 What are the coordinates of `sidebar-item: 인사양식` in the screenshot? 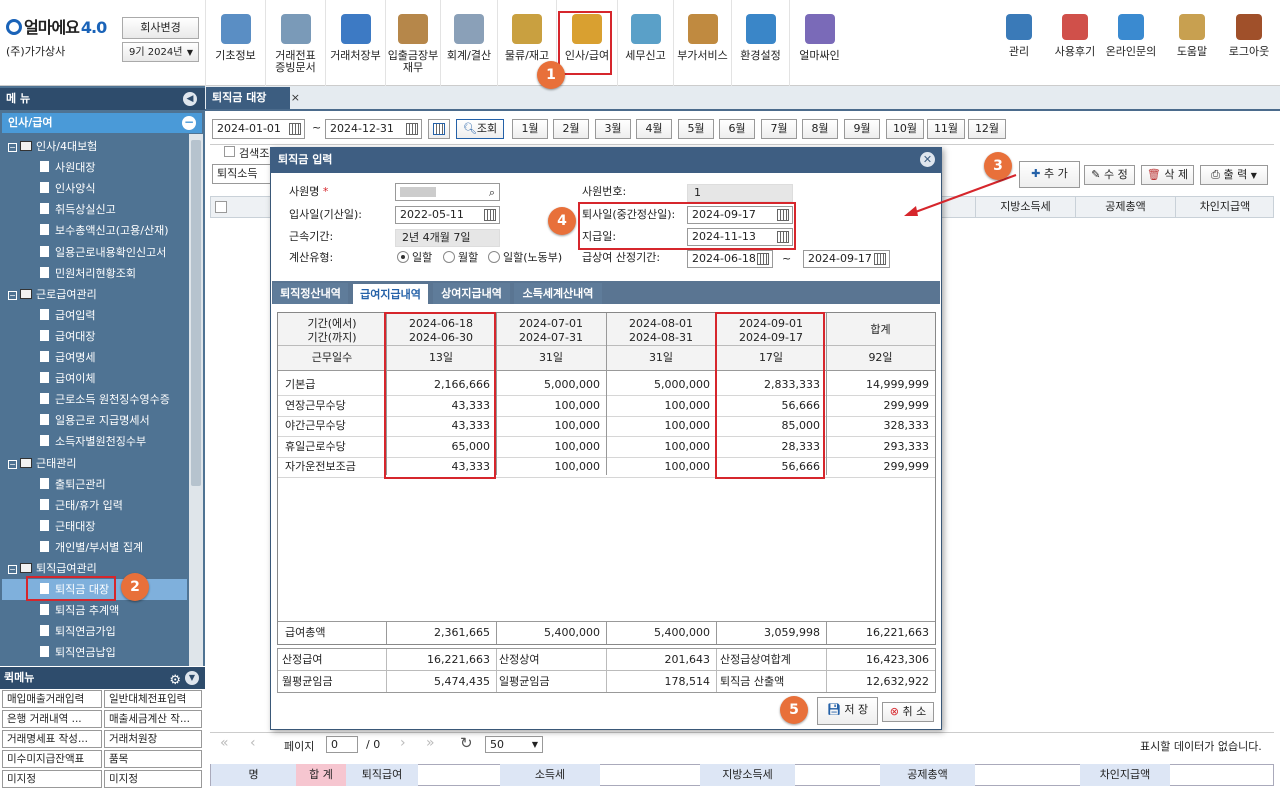 It's located at (94, 188).